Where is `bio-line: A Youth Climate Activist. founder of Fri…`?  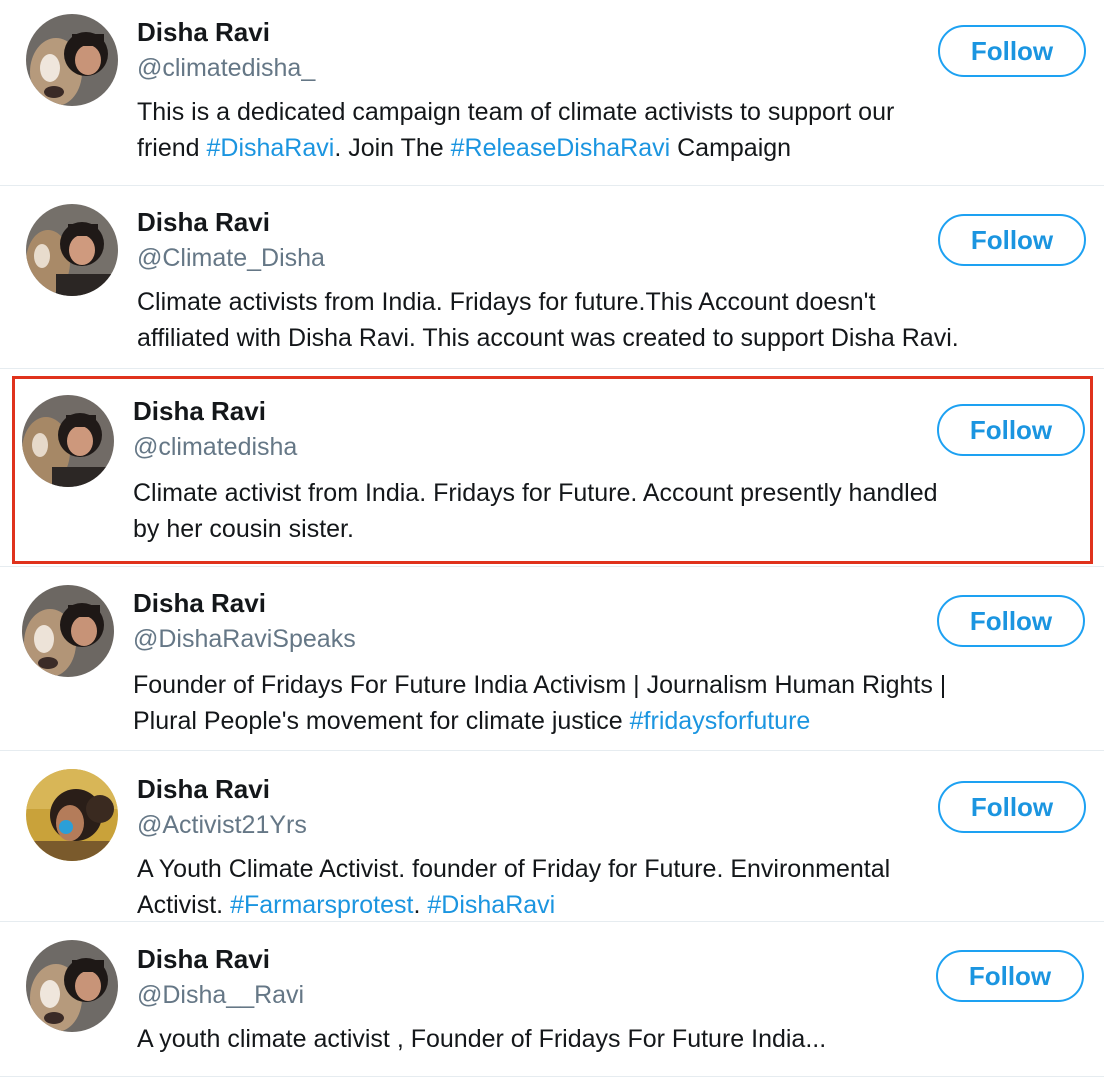 bio-line: A Youth Climate Activist. founder of Fri… is located at coordinates (514, 869).